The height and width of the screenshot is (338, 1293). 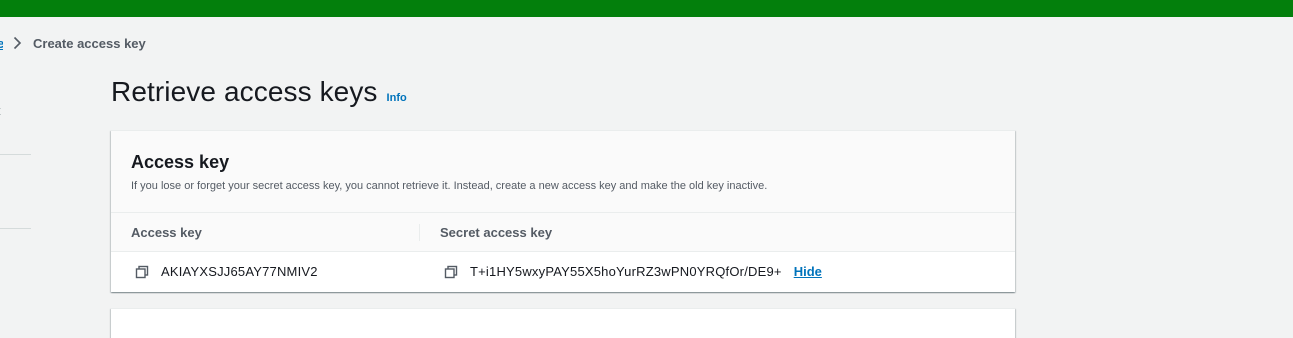 I want to click on hide-secret-link: Hide, so click(x=808, y=271).